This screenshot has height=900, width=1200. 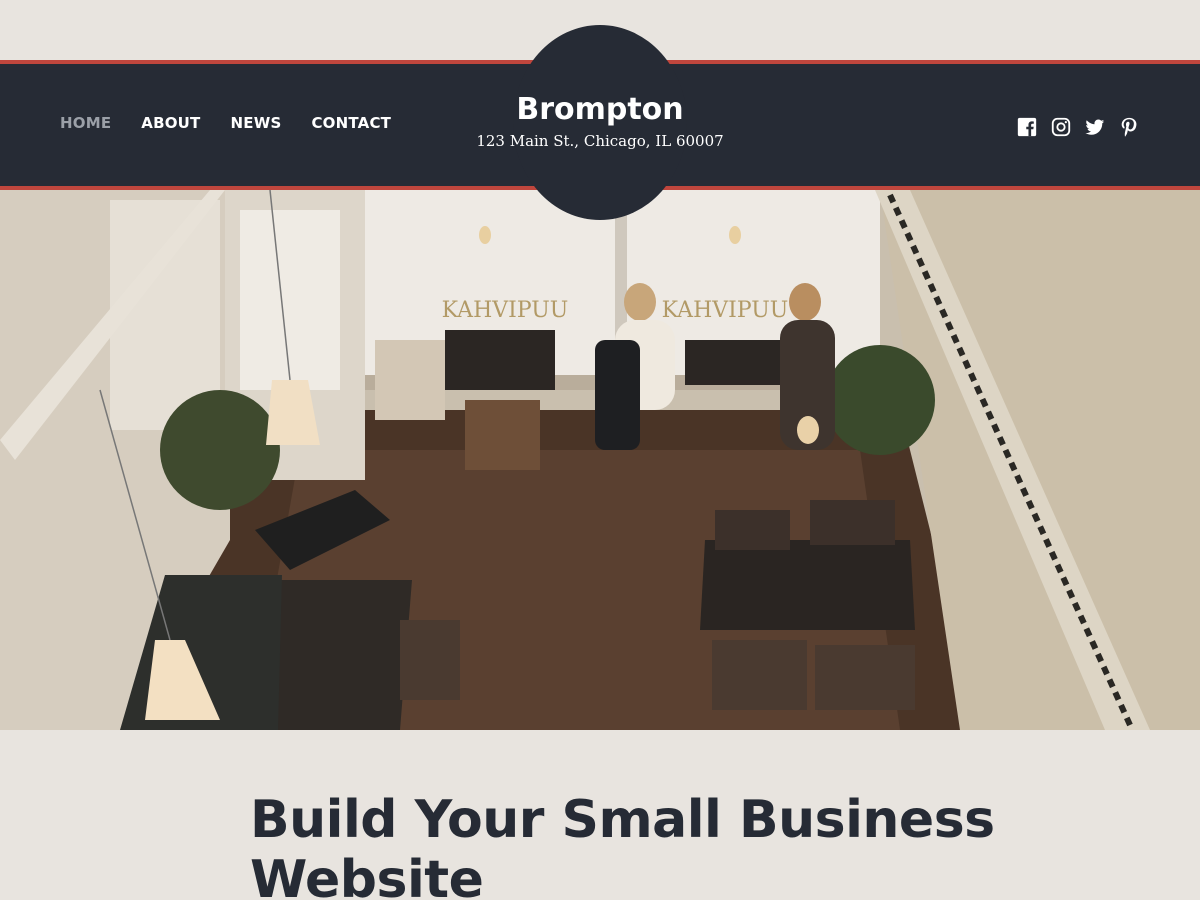 I want to click on main-navigation: HOME ABOUT NEWS CONTACT, so click(x=240, y=123).